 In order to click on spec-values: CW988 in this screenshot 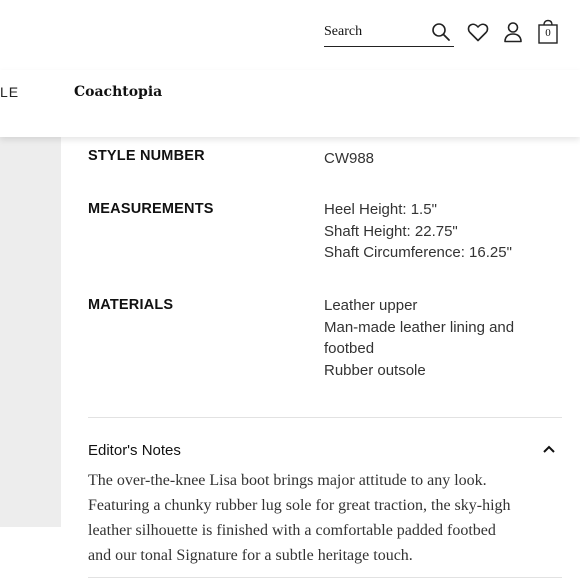, I will do `click(349, 159)`.